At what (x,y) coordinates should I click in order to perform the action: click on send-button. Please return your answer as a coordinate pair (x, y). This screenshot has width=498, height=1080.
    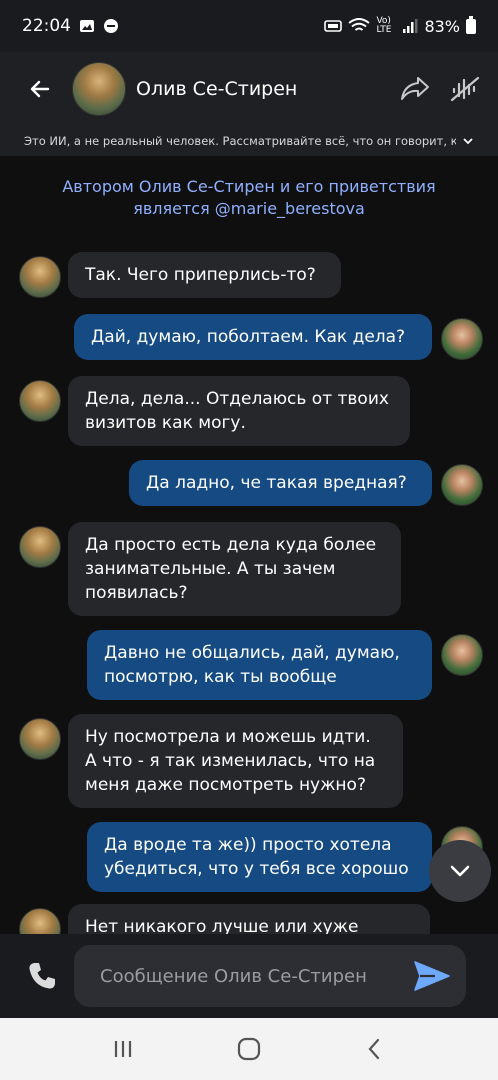
    Looking at the image, I should click on (432, 976).